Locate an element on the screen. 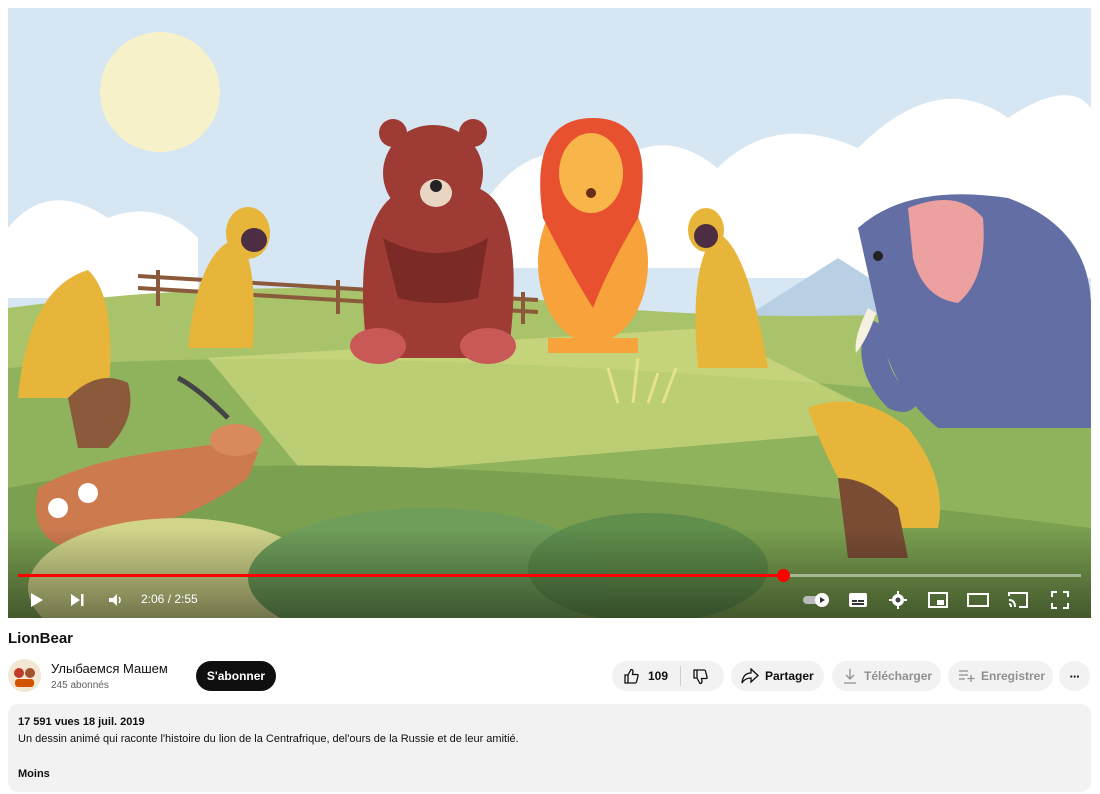 The height and width of the screenshot is (794, 1100). theater-button is located at coordinates (978, 600).